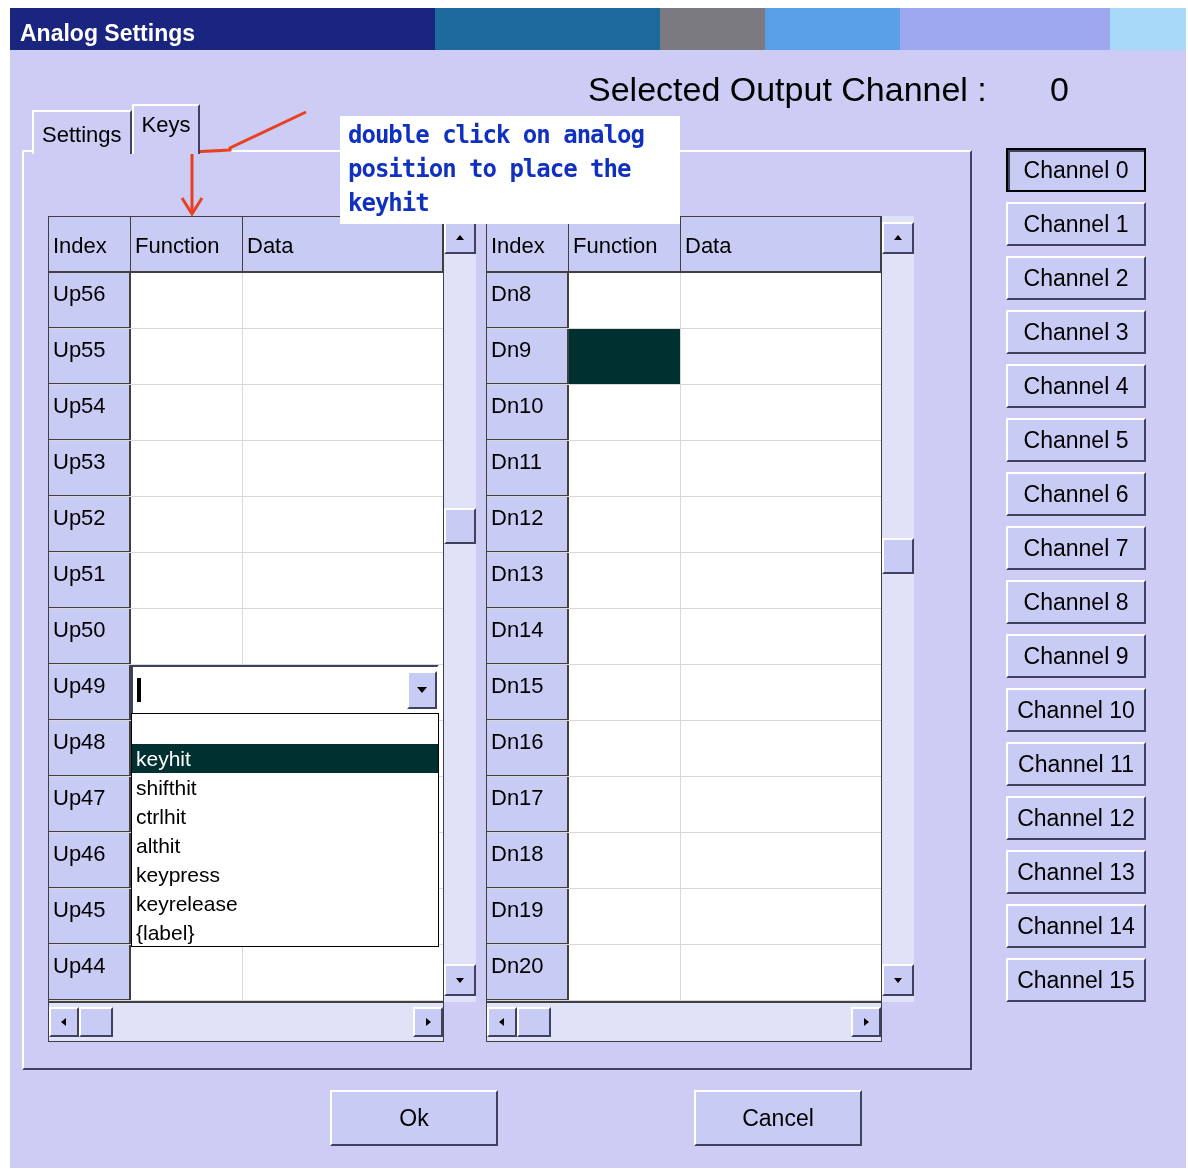  What do you see at coordinates (898, 609) in the screenshot?
I see `vertical-scrollbar` at bounding box center [898, 609].